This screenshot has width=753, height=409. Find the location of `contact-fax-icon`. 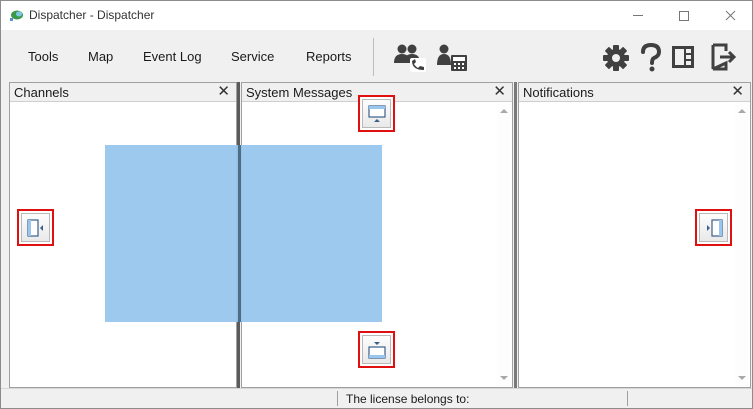

contact-fax-icon is located at coordinates (453, 58).